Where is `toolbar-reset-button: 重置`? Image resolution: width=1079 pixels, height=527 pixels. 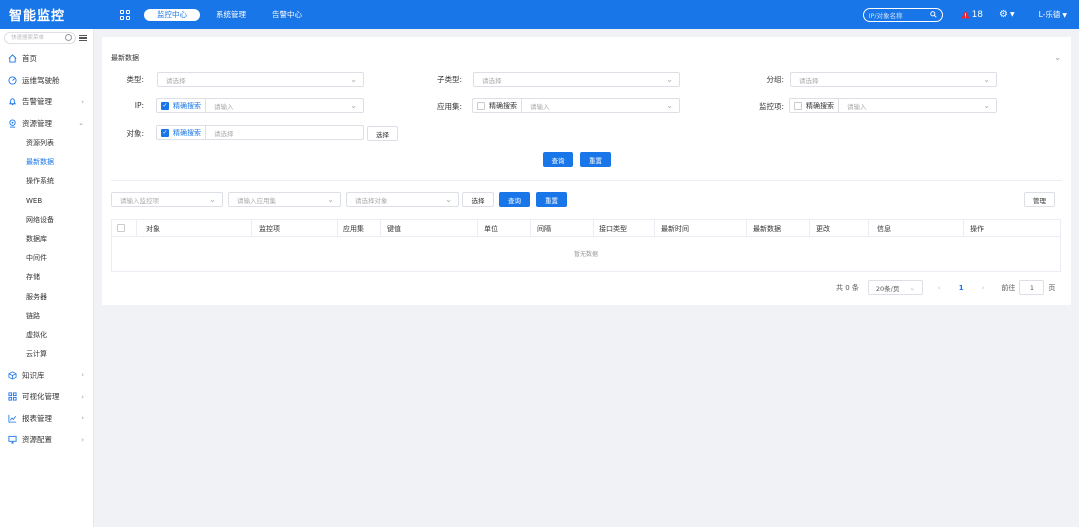 toolbar-reset-button: 重置 is located at coordinates (551, 199).